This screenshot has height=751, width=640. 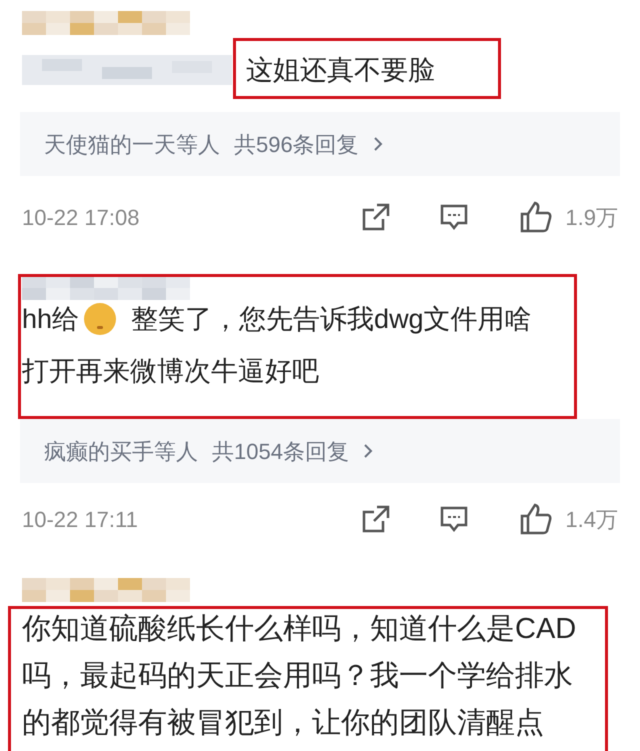 What do you see at coordinates (300, 676) in the screenshot?
I see `comment-text: 你知道硫酸纸长什么样吗，知道什么是CAD吗，最起码的天正会用吗？我一个学给排水的都觉得有被冒犯到，让你的团队清醒点` at bounding box center [300, 676].